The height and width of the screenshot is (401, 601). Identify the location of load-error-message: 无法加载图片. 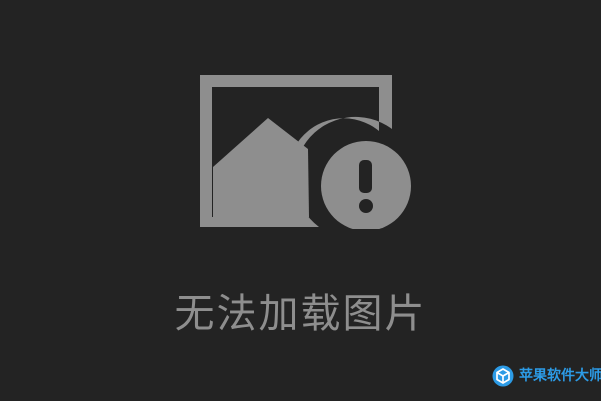
(300, 314).